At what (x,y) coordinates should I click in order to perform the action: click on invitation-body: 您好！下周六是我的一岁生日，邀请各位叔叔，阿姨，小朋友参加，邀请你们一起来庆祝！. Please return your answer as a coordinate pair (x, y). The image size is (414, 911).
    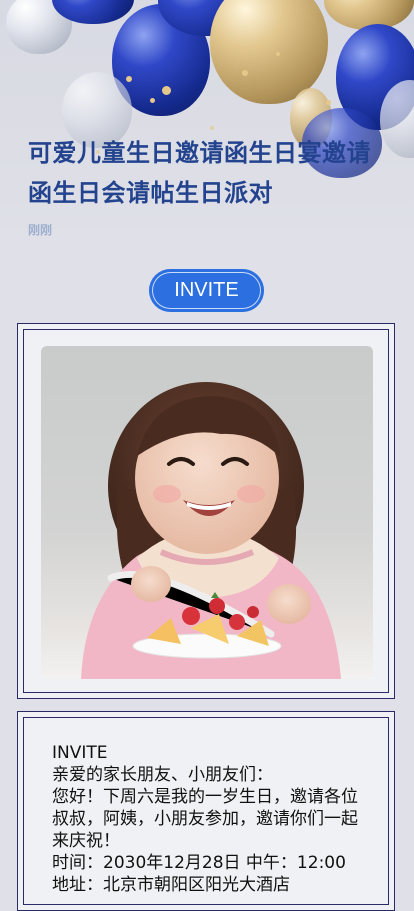
    Looking at the image, I should click on (205, 819).